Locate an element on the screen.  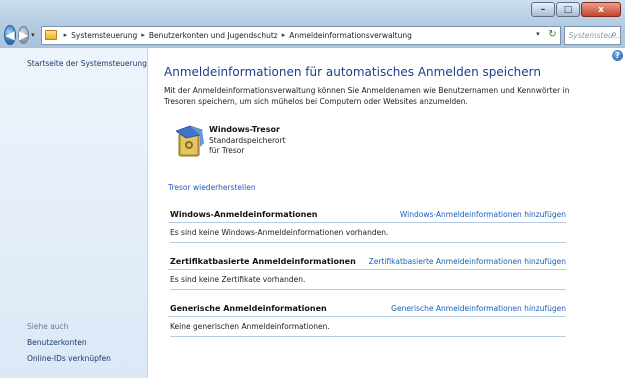
sidebar-link-user-accounts: Benutzerkonten is located at coordinates (57, 342).